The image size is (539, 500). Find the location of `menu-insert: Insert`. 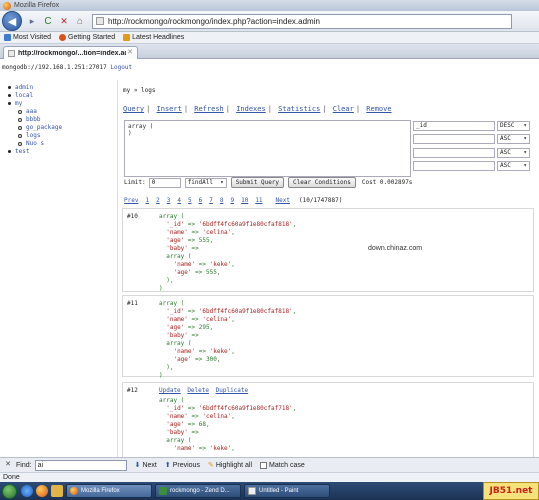

menu-insert: Insert is located at coordinates (169, 109).